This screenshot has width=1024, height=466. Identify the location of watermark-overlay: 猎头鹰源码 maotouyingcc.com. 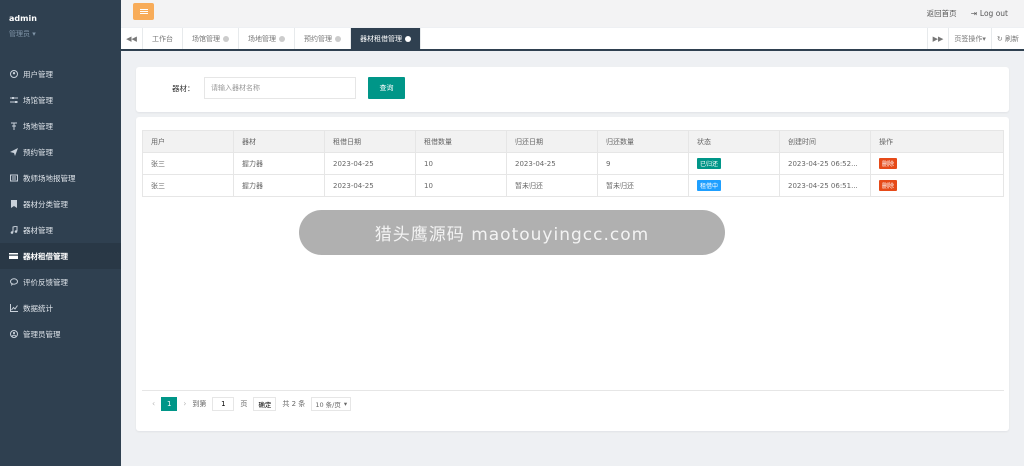
(512, 232).